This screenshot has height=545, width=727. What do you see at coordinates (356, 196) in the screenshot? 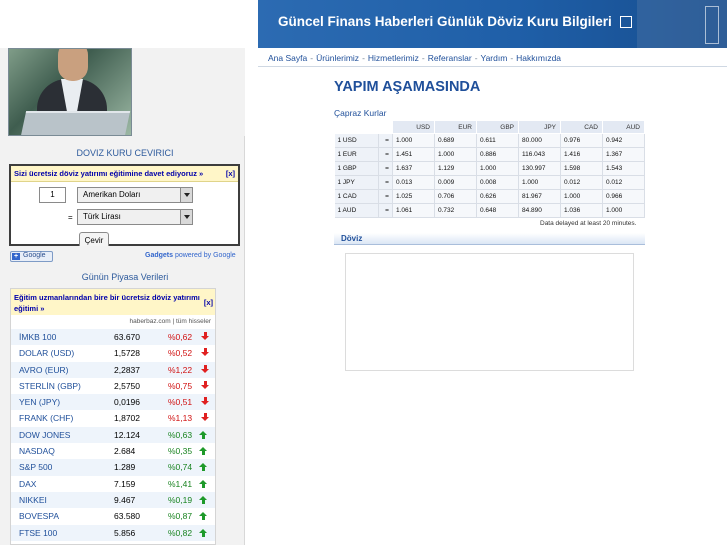
I see `row-currency: 1 CAD` at bounding box center [356, 196].